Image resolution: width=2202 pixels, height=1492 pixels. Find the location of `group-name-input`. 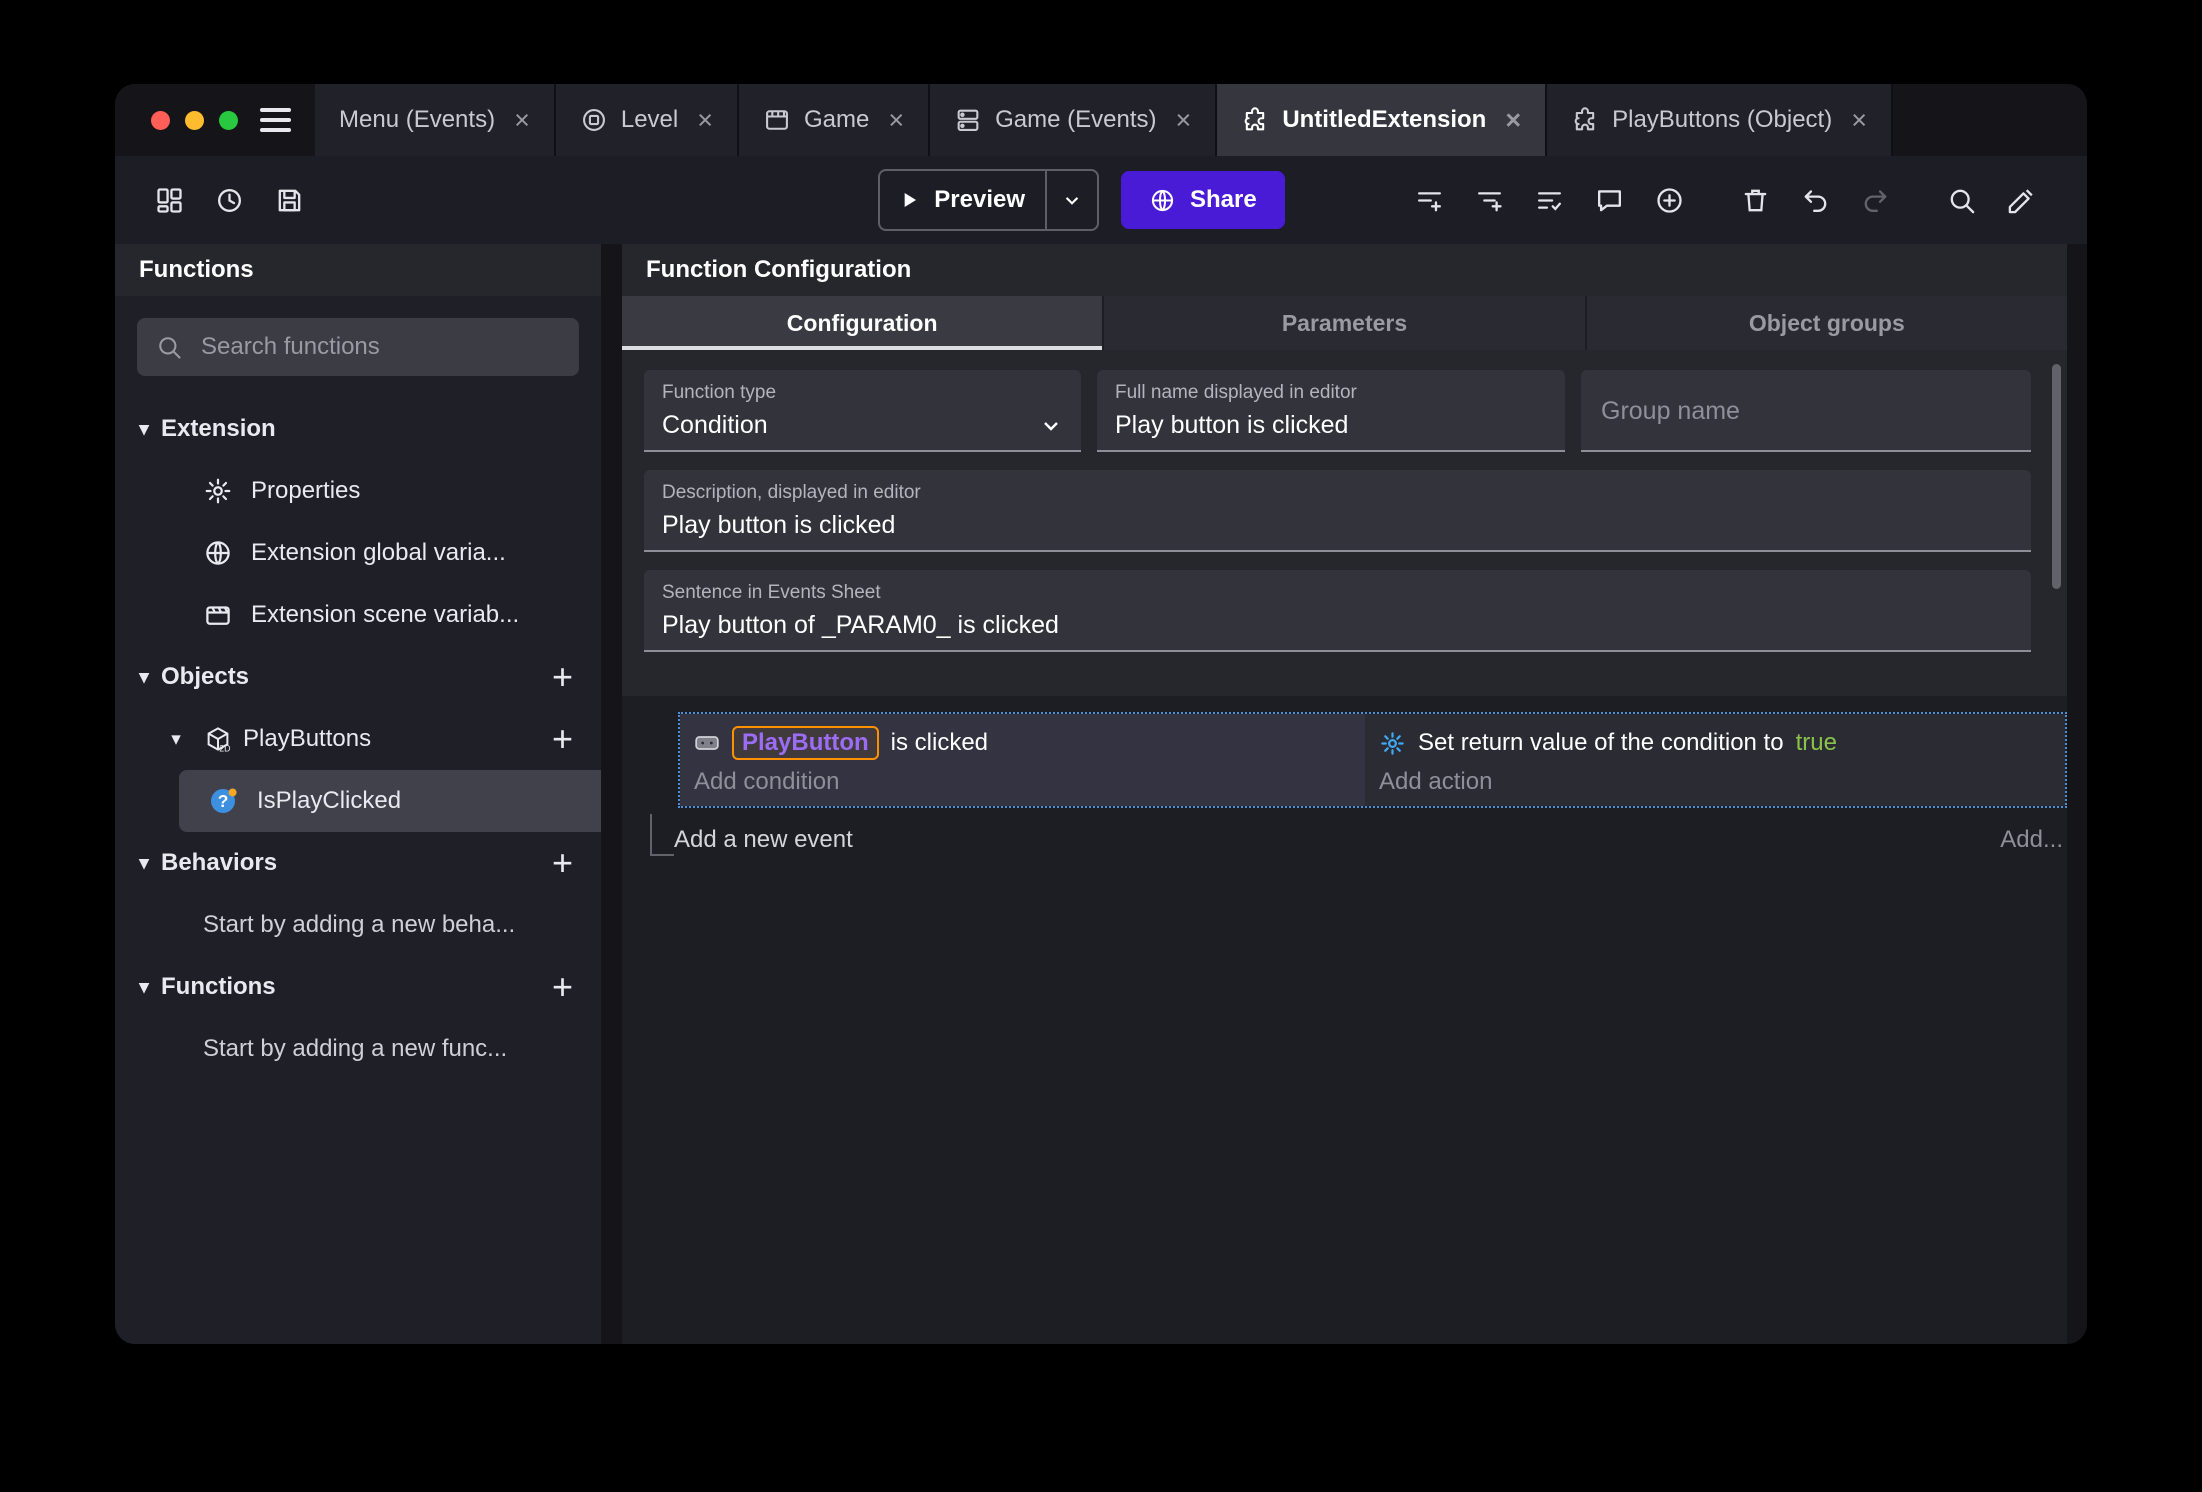

group-name-input is located at coordinates (1806, 411).